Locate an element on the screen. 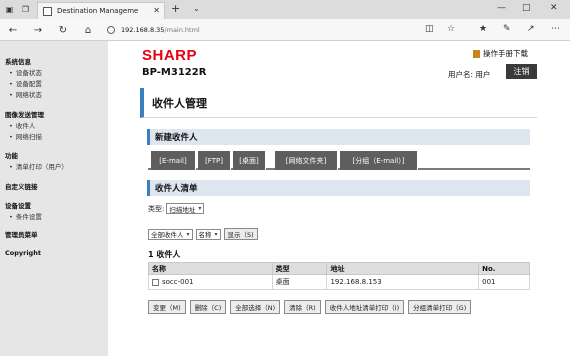 The height and width of the screenshot is (356, 570). tab-desktop: [桌面] is located at coordinates (249, 160).